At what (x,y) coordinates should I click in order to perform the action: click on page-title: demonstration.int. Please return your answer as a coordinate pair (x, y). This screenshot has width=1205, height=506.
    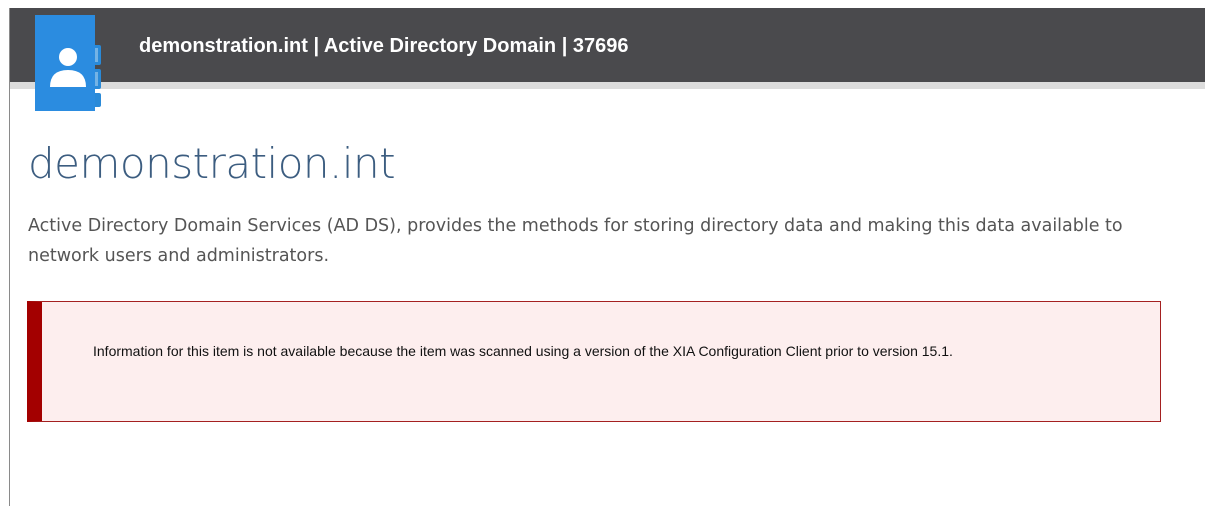
    Looking at the image, I should click on (212, 163).